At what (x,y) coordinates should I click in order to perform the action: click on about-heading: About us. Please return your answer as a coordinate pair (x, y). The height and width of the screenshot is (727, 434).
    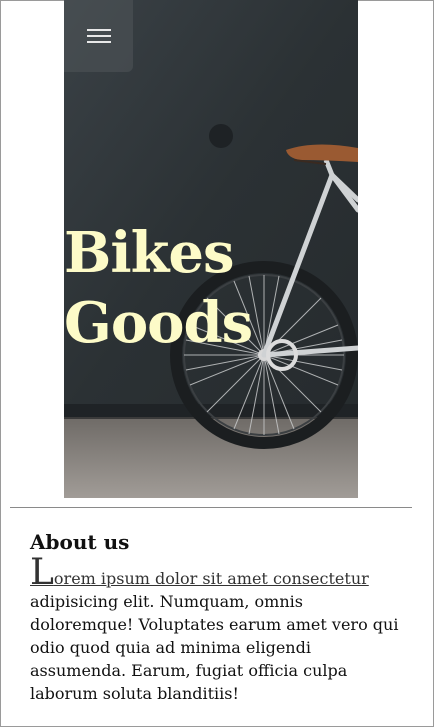
    Looking at the image, I should click on (80, 542).